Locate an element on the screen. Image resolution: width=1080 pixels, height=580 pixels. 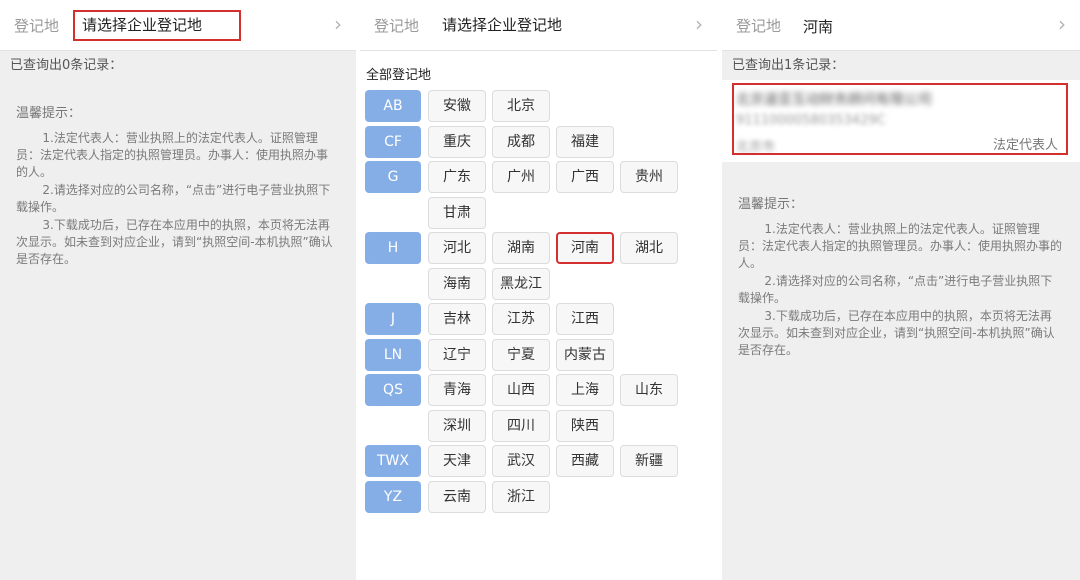
province-button: 广东 is located at coordinates (457, 177).